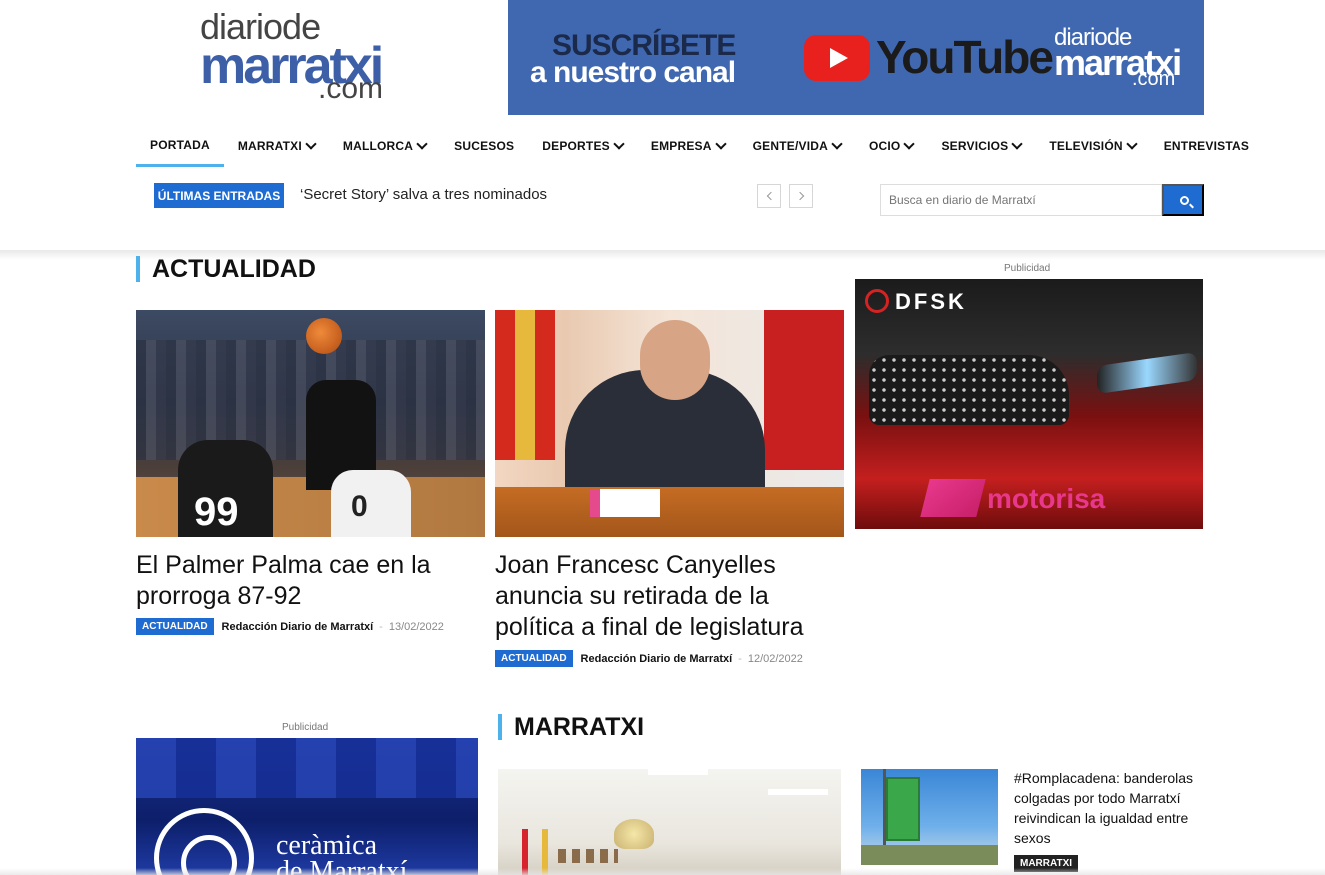 The width and height of the screenshot is (1325, 875). What do you see at coordinates (216, 512) in the screenshot?
I see `jersey-number: 99` at bounding box center [216, 512].